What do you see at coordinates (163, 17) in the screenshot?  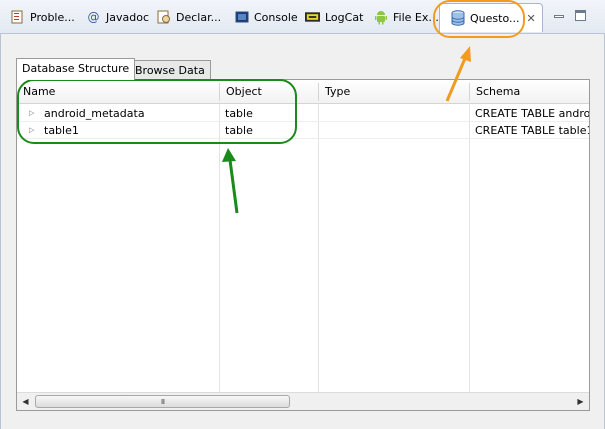 I see `declaration-icon` at bounding box center [163, 17].